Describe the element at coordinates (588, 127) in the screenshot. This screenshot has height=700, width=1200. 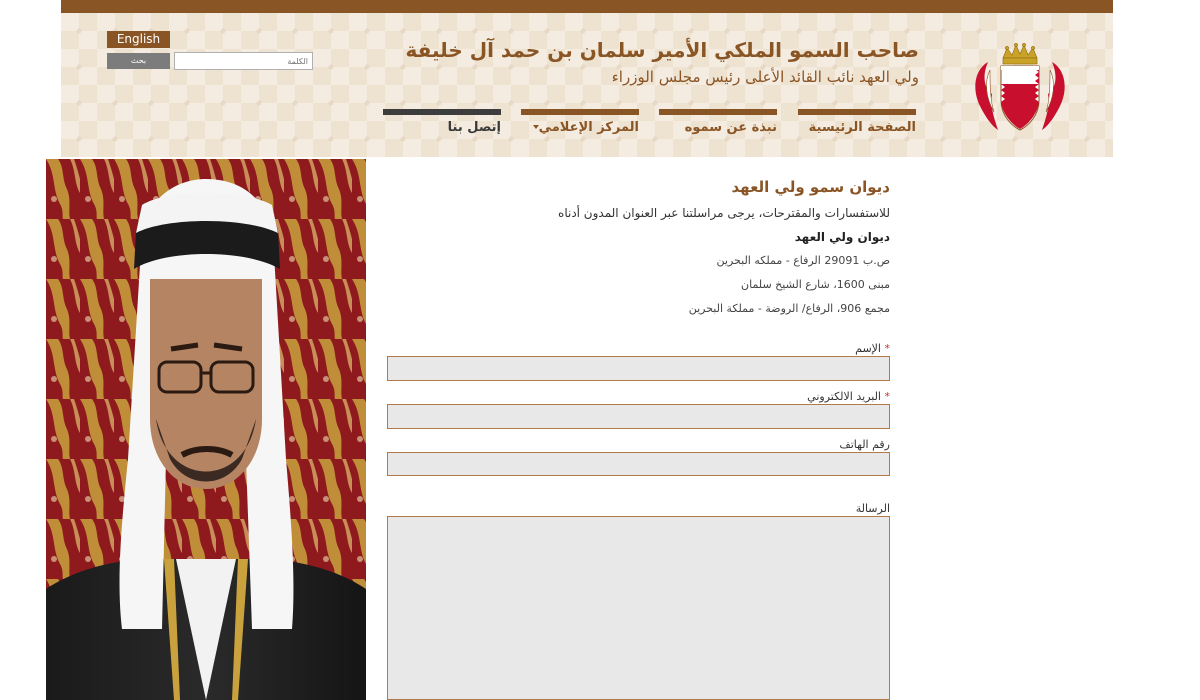
I see `nav-media-center-label: المركز الإعلامي` at that location.